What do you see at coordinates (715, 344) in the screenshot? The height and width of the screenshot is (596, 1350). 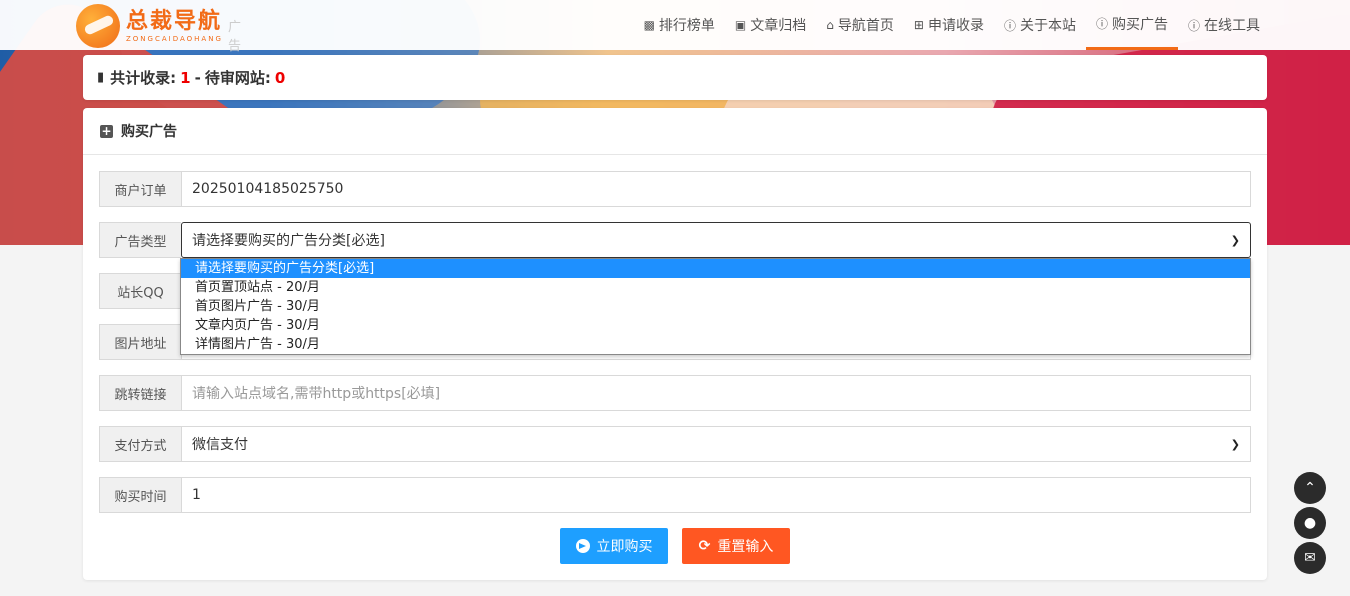 I see `ad-type-option: 详情图片广告 - 30/月` at bounding box center [715, 344].